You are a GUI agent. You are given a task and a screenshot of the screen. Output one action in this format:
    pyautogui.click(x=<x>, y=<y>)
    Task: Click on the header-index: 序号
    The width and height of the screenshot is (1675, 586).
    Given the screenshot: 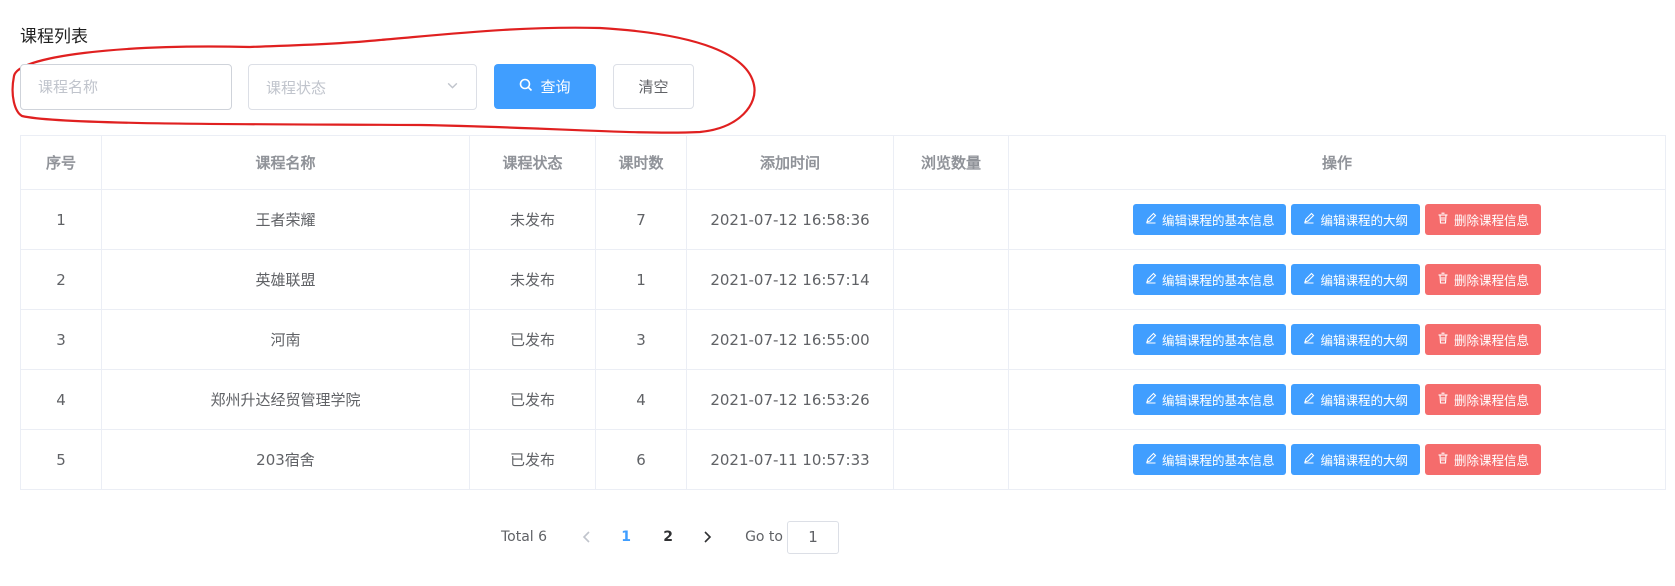 What is the action you would take?
    pyautogui.click(x=61, y=162)
    